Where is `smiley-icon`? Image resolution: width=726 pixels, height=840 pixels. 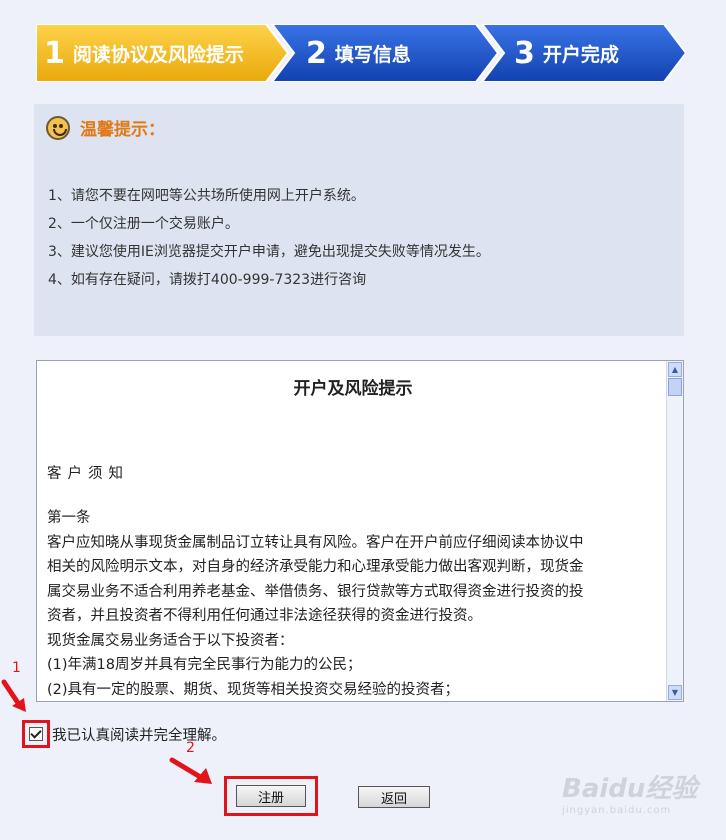
smiley-icon is located at coordinates (58, 127).